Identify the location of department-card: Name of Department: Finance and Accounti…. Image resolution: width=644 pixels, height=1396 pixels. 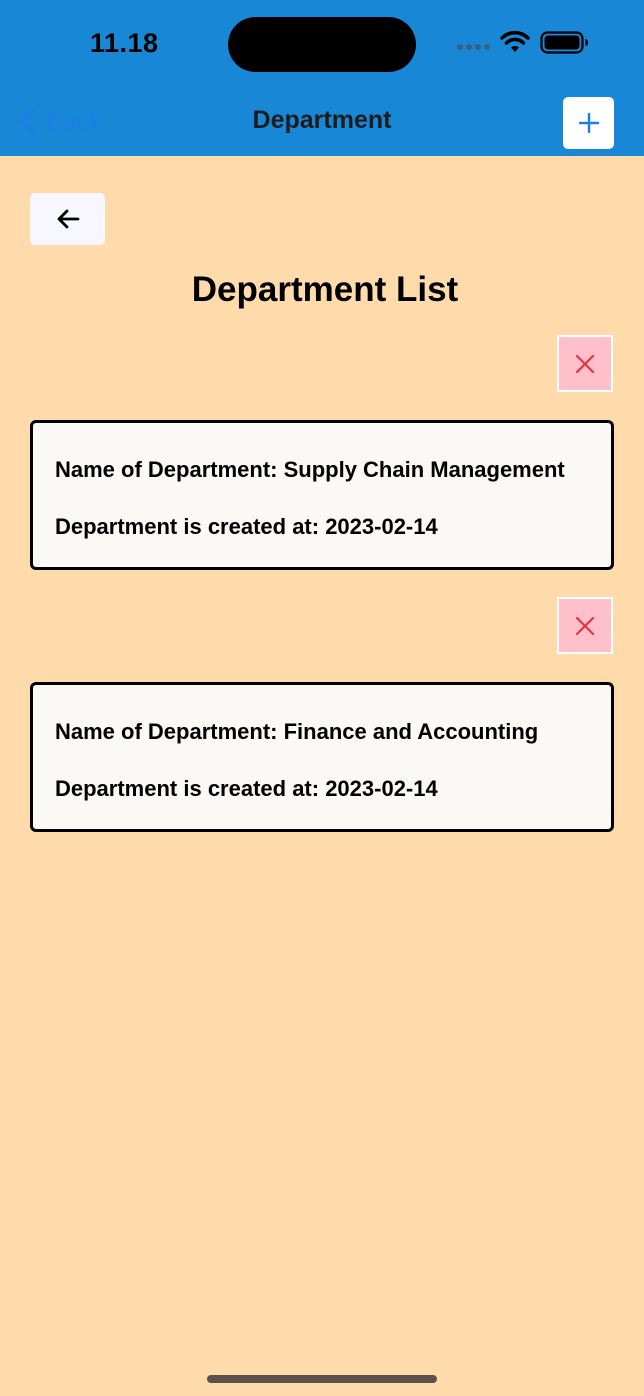
(322, 757).